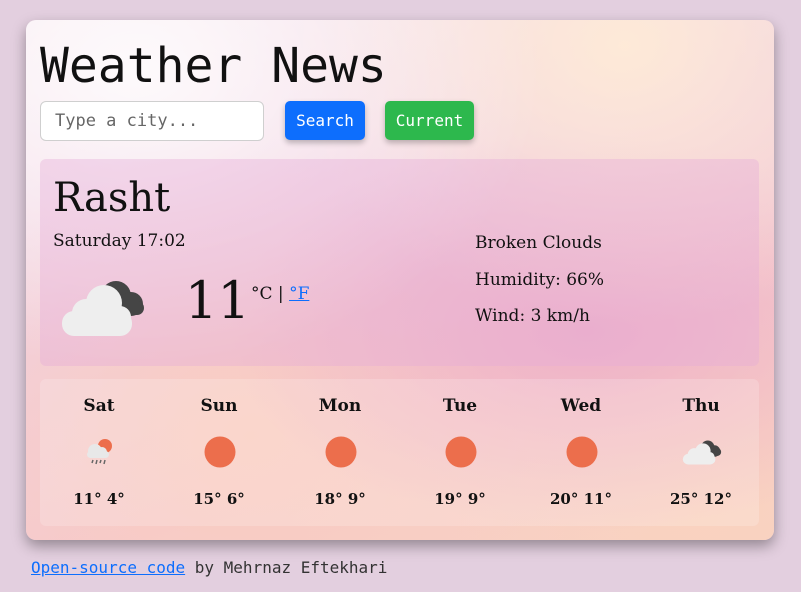 The width and height of the screenshot is (801, 592). What do you see at coordinates (119, 241) in the screenshot?
I see `date-time: Saturday 17:02` at bounding box center [119, 241].